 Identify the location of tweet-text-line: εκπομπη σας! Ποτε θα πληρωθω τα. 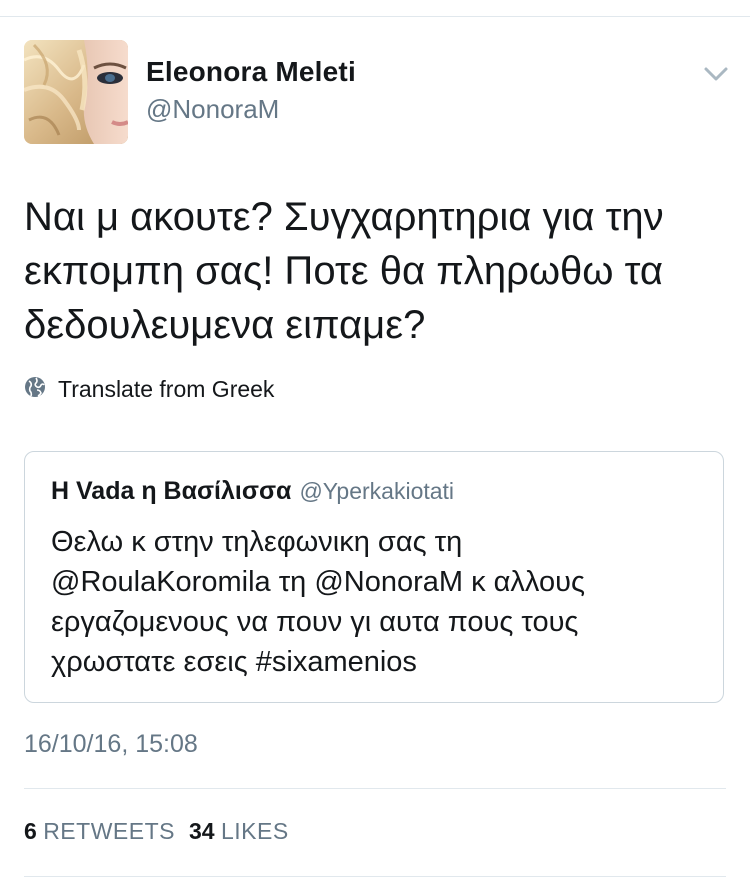
(344, 271).